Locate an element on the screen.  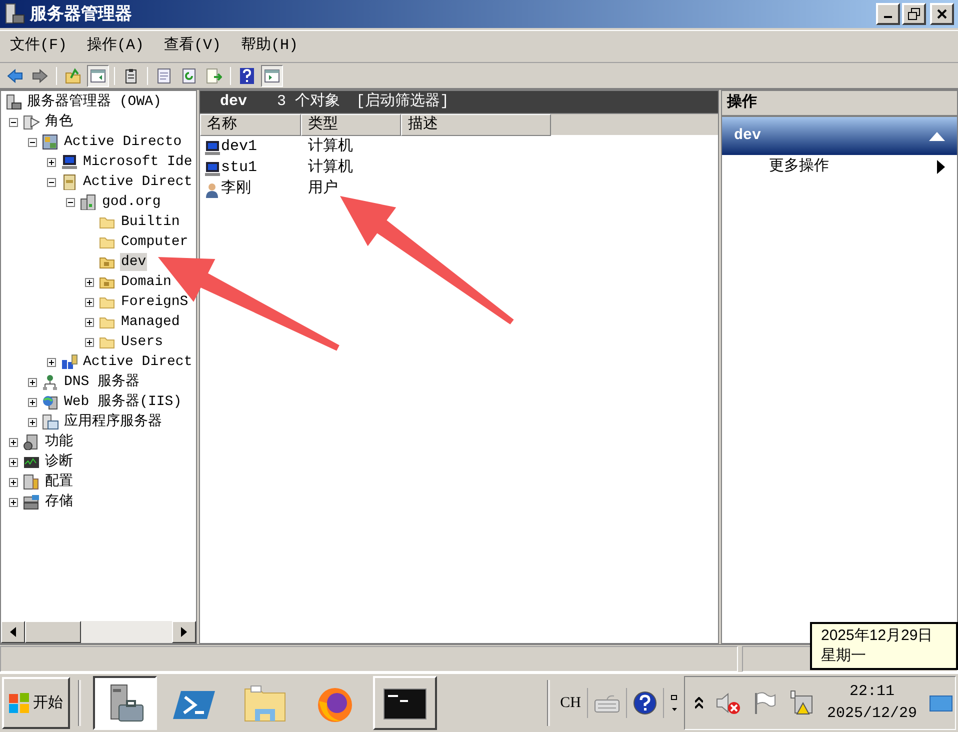
dns-icon is located at coordinates (50, 382).